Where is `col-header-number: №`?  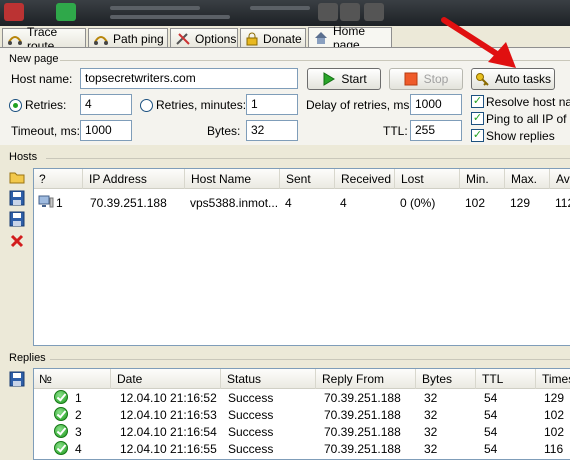 col-header-number: № is located at coordinates (72, 379).